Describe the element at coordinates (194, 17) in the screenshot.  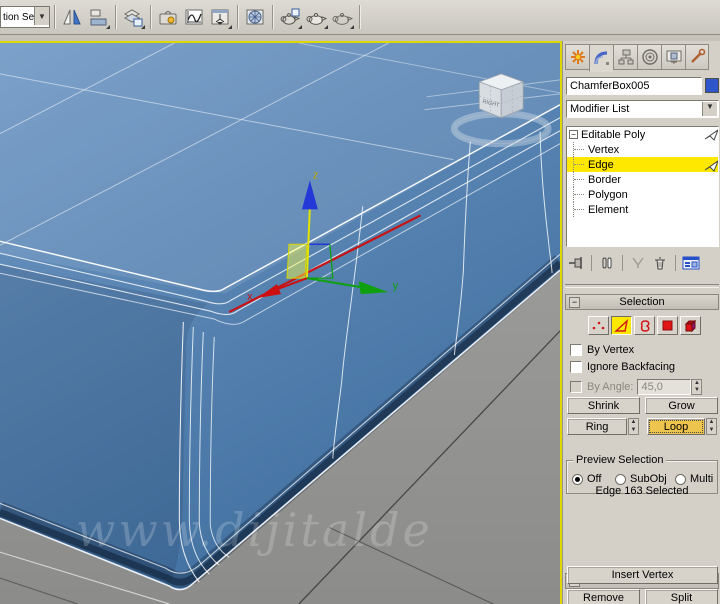
I see `curve-editor-icon` at that location.